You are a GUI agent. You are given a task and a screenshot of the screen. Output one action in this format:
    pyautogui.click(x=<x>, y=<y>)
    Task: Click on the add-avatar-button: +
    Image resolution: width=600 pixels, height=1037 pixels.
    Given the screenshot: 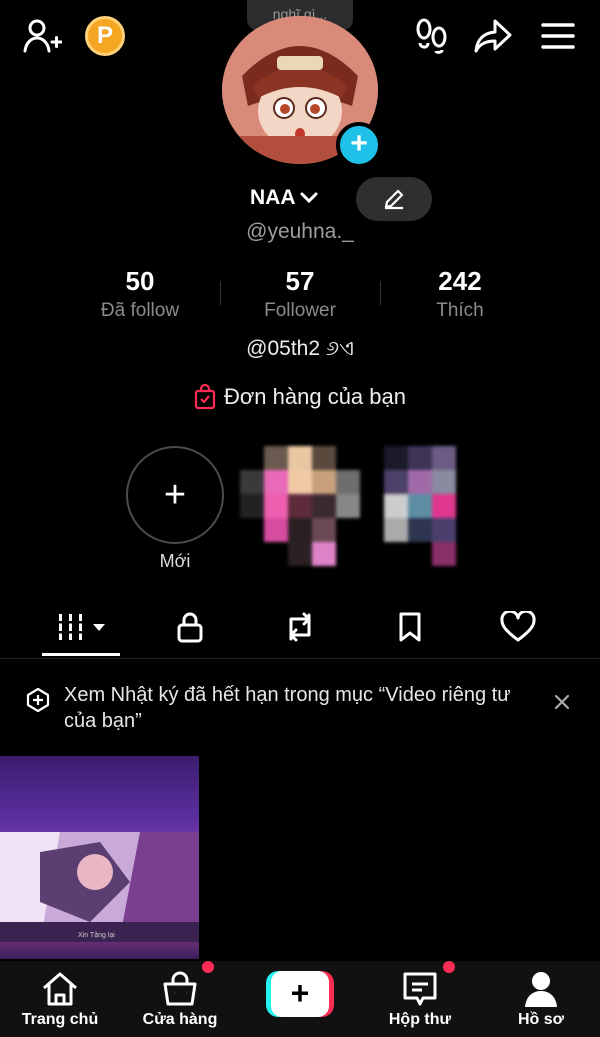 What is the action you would take?
    pyautogui.click(x=359, y=145)
    